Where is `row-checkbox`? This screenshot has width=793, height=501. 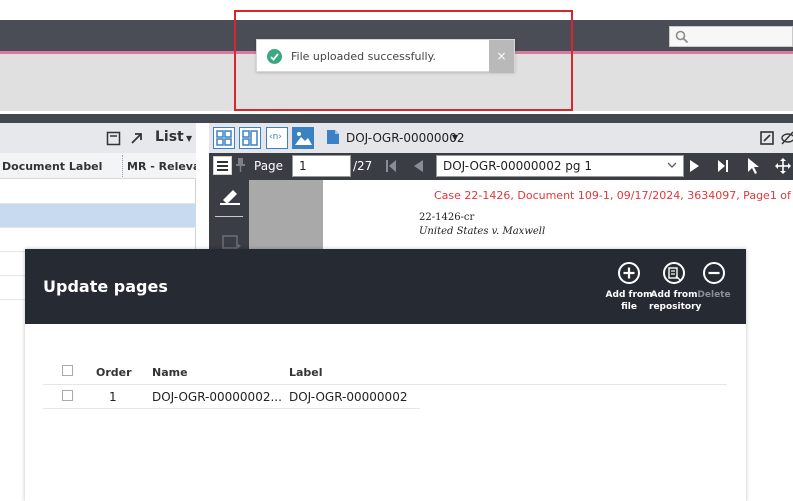 row-checkbox is located at coordinates (67, 395).